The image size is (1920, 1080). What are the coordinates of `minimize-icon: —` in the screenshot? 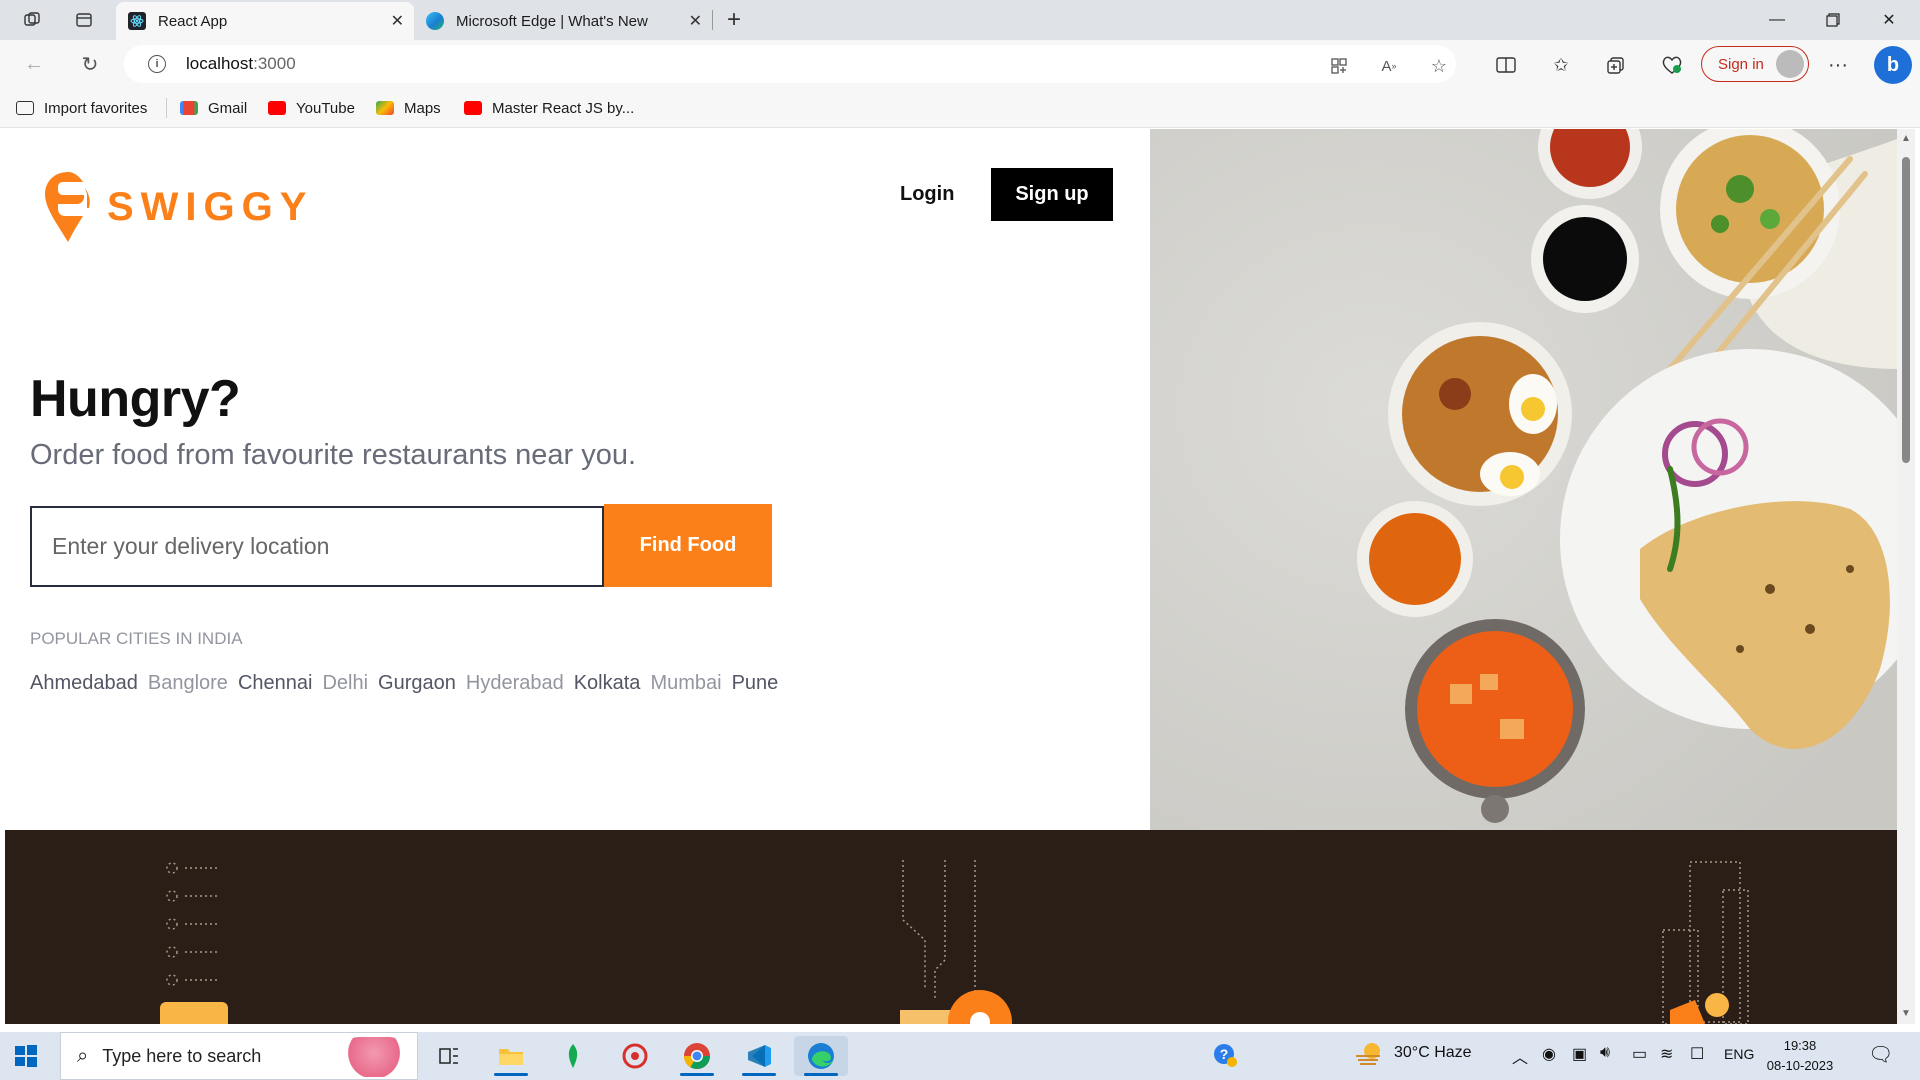 It's located at (1777, 20).